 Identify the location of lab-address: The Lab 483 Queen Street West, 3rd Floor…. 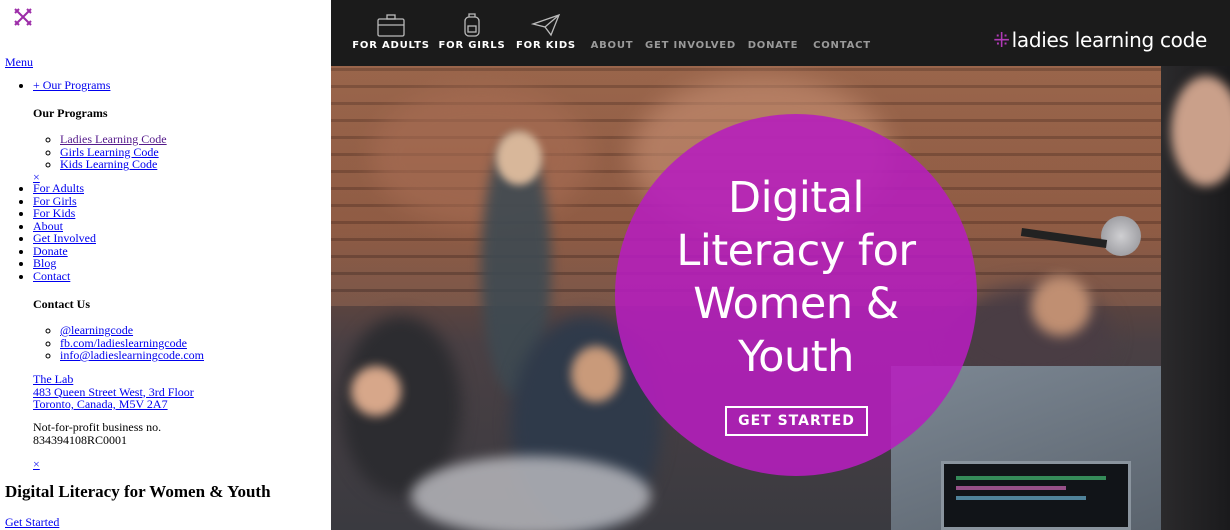
(113, 392).